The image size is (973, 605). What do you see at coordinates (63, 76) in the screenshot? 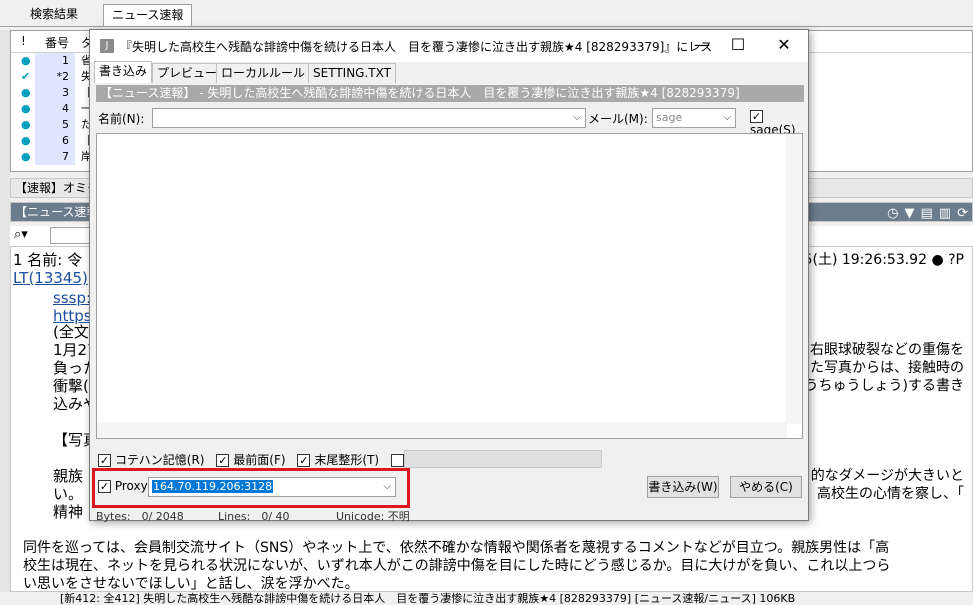
I see `row-number: *2` at bounding box center [63, 76].